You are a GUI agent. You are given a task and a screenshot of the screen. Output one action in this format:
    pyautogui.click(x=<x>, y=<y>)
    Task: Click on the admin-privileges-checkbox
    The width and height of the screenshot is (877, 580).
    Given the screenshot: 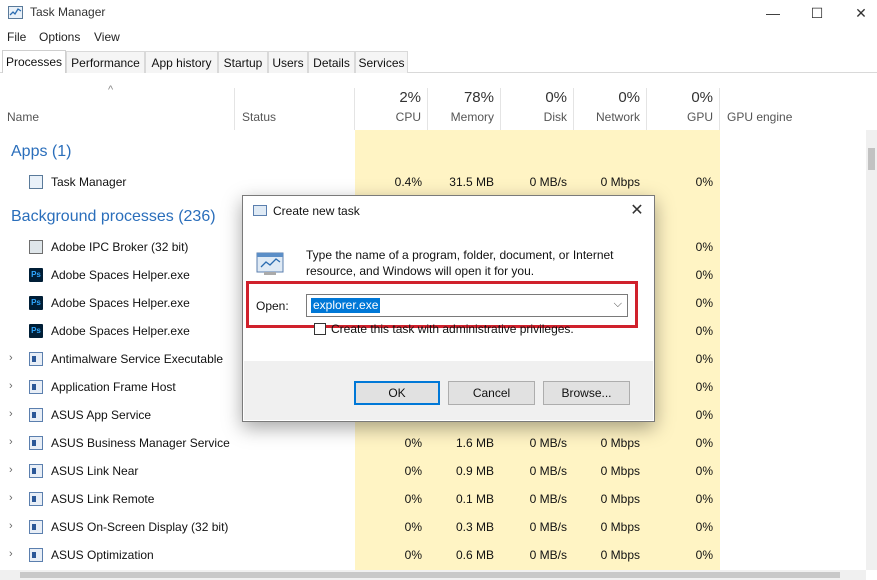 What is the action you would take?
    pyautogui.click(x=320, y=329)
    